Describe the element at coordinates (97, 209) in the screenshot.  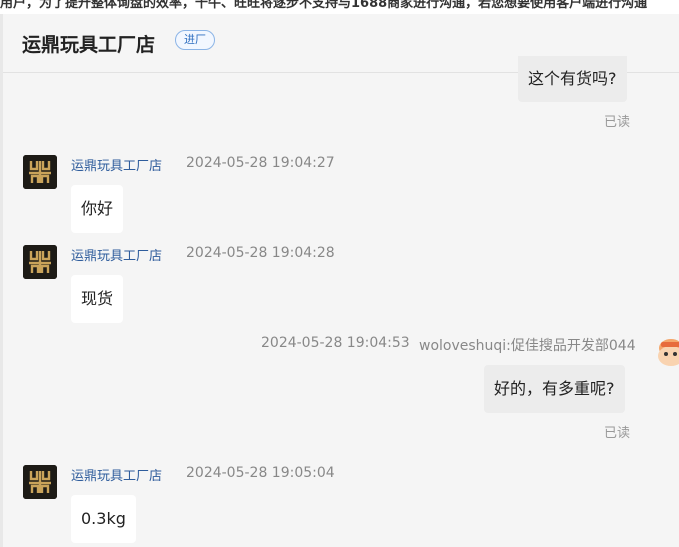
I see `message-bubble: 你好` at that location.